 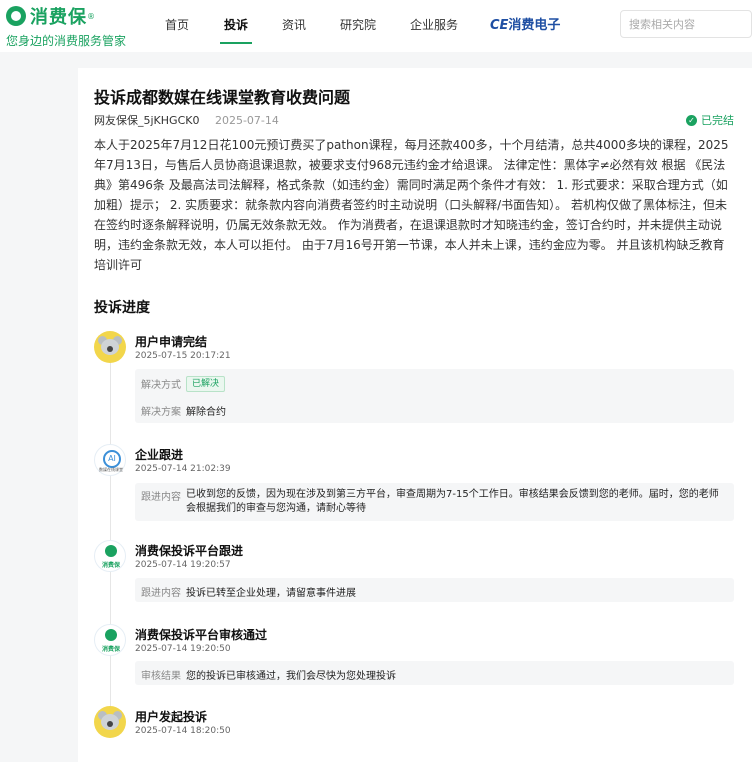 I want to click on timeline-item-title: 用户发起投诉, so click(x=171, y=717).